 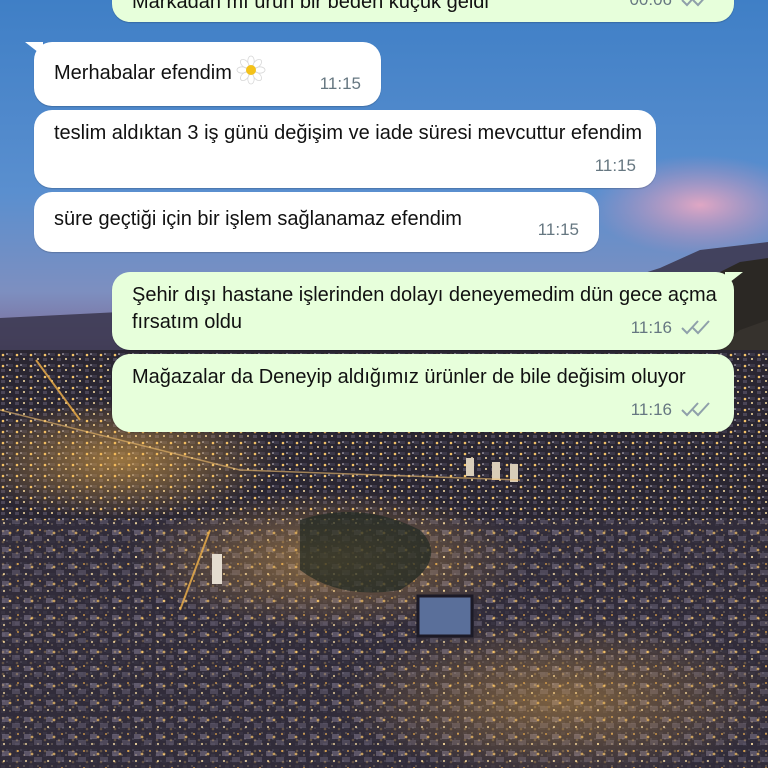 What do you see at coordinates (650, 6) in the screenshot?
I see `message-time: 00:06` at bounding box center [650, 6].